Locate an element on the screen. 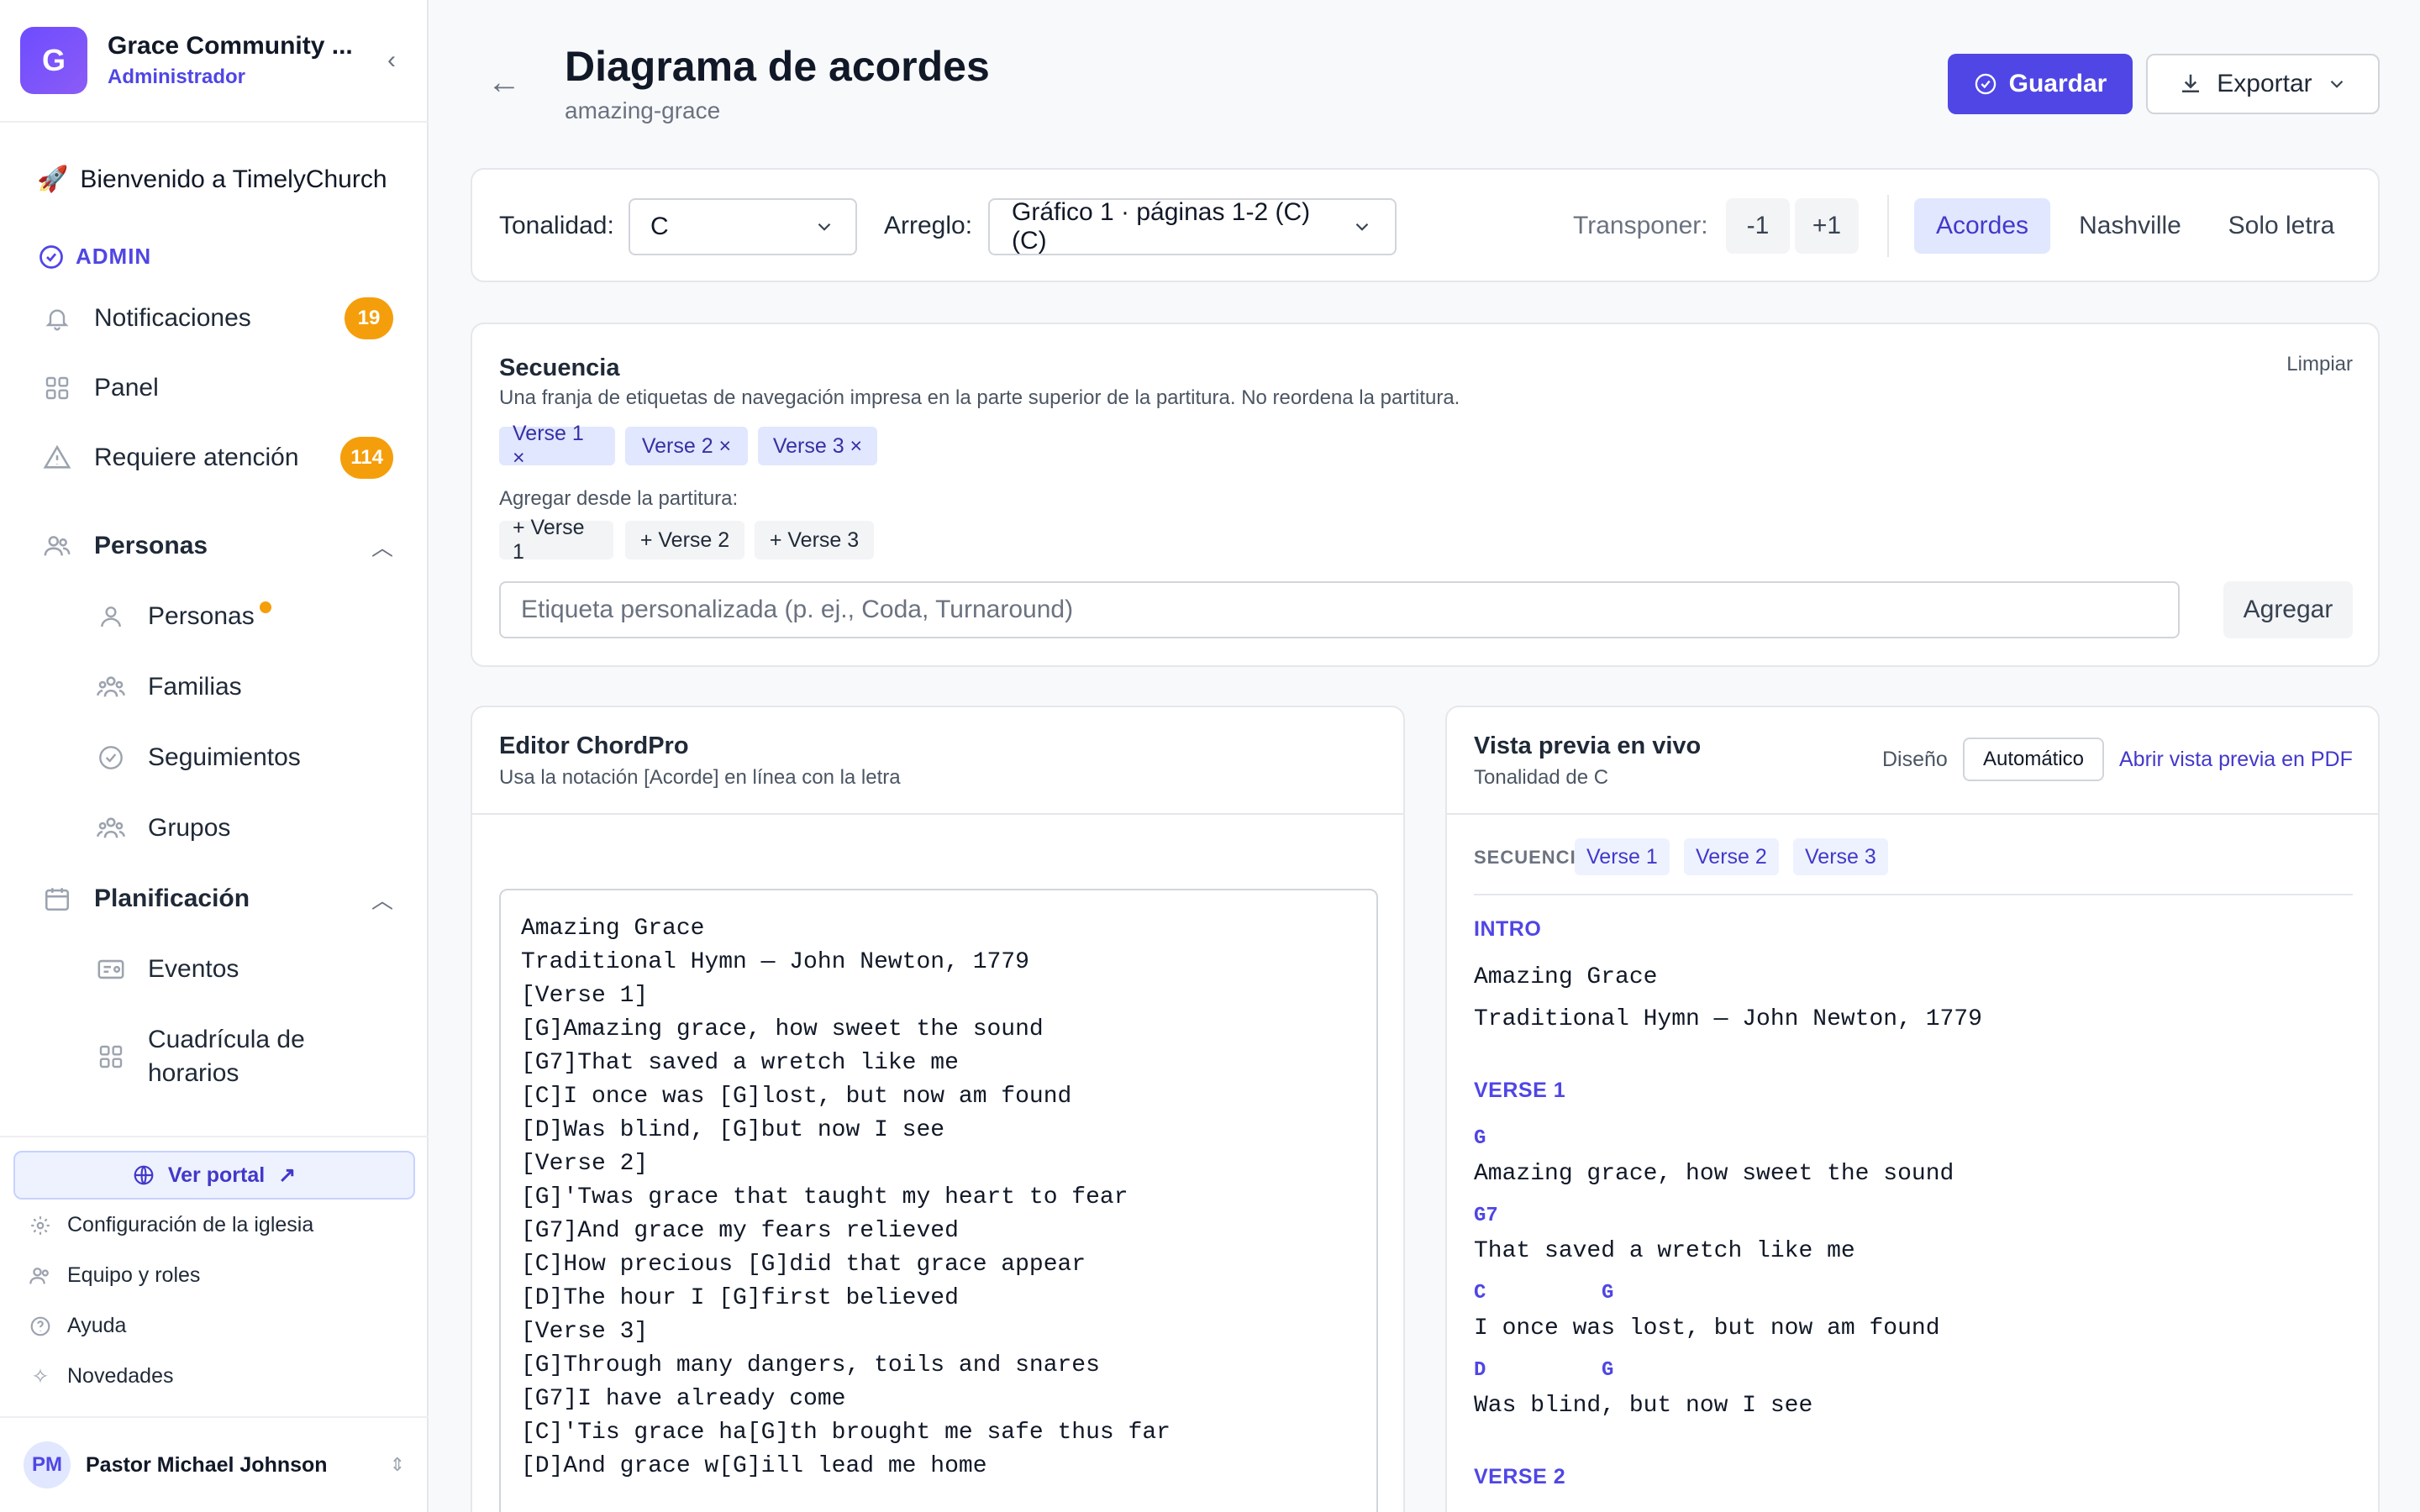  user-menu: PM Pastor Michael Johnson ⇕ is located at coordinates (214, 1464).